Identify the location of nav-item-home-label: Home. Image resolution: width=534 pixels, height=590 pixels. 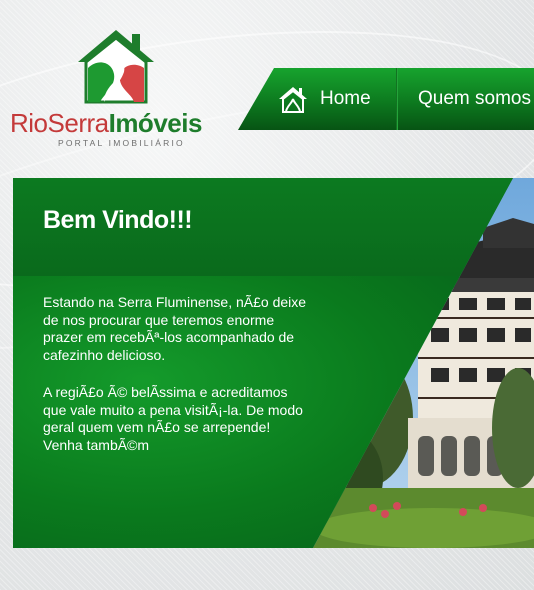
(345, 98).